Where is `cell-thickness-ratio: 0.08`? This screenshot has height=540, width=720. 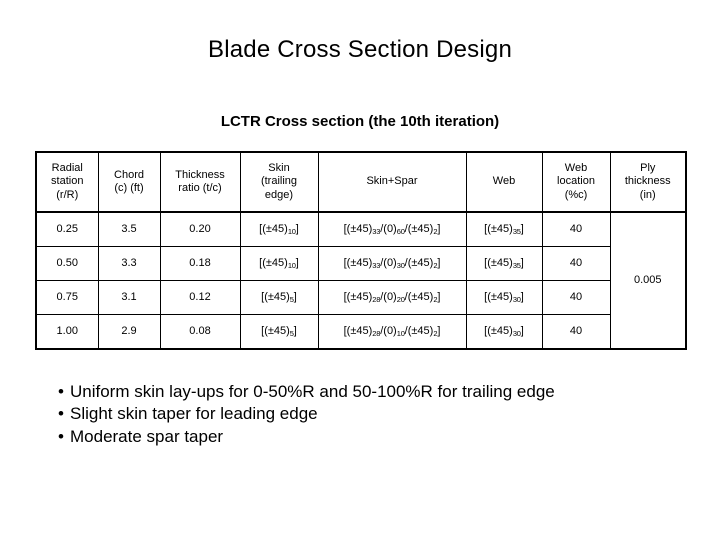 cell-thickness-ratio: 0.08 is located at coordinates (200, 332).